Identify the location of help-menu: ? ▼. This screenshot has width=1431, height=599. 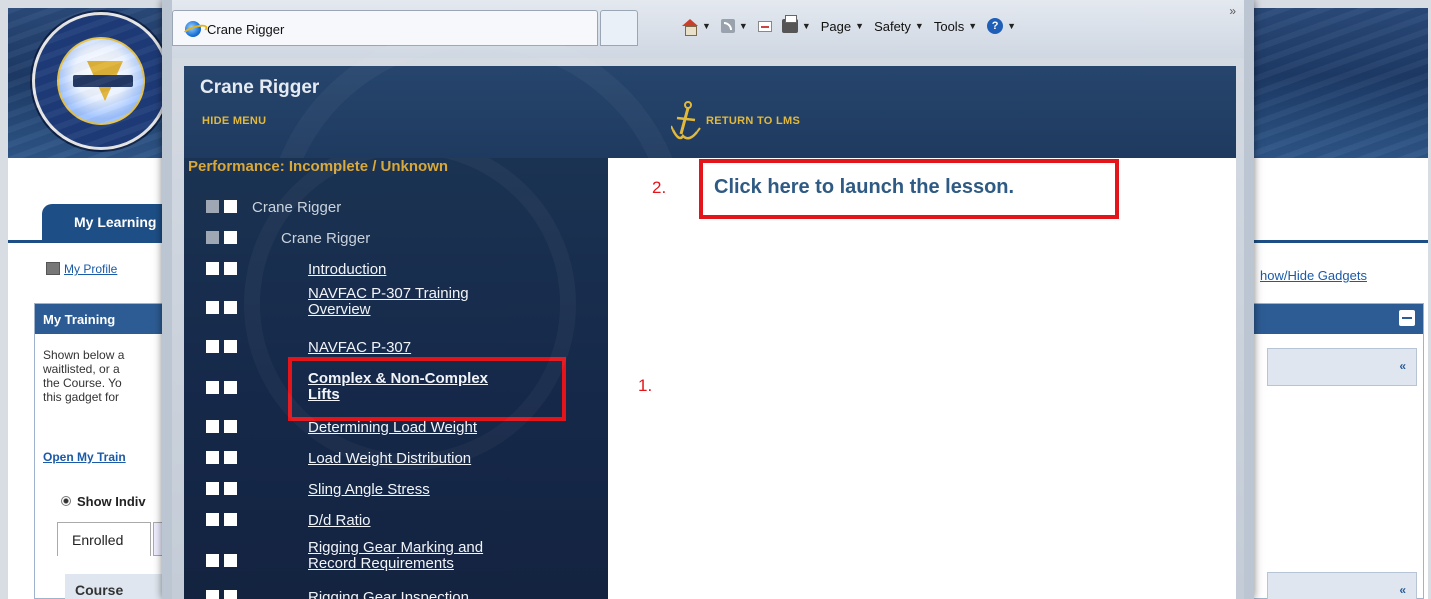
(1001, 26).